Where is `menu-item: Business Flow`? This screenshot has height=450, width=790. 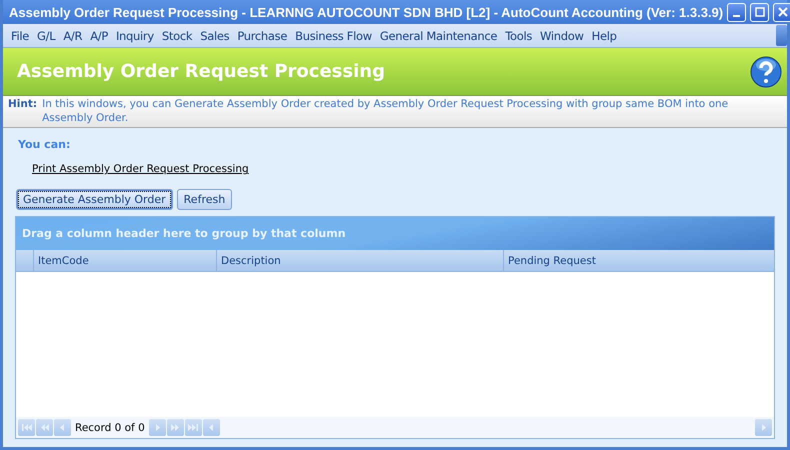 menu-item: Business Flow is located at coordinates (333, 35).